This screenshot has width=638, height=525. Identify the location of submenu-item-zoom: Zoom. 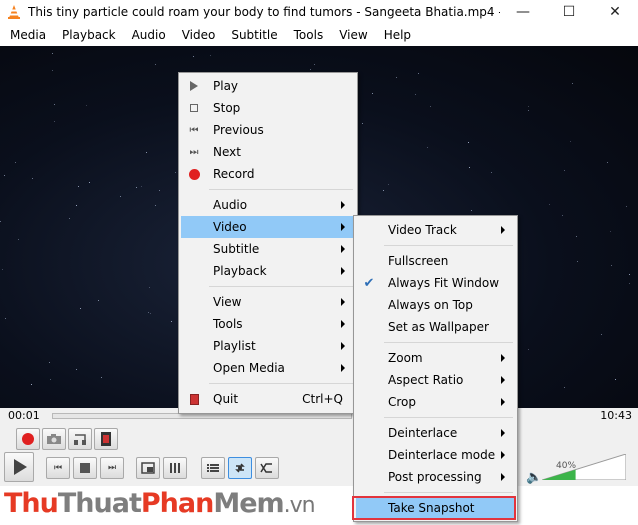
(435, 358).